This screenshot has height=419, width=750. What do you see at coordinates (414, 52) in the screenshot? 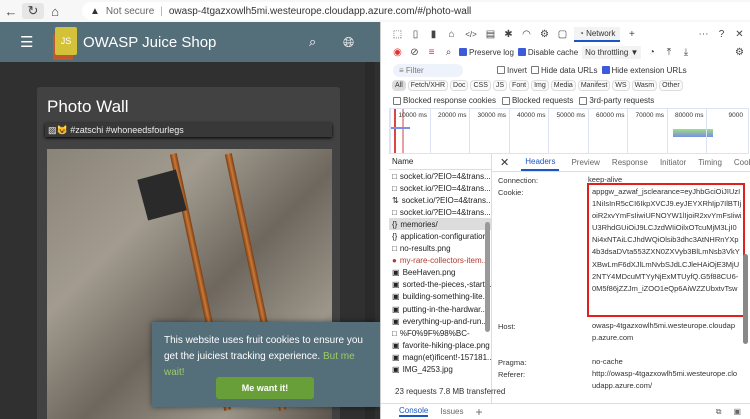
I see `clear-icon: ⊘` at bounding box center [414, 52].